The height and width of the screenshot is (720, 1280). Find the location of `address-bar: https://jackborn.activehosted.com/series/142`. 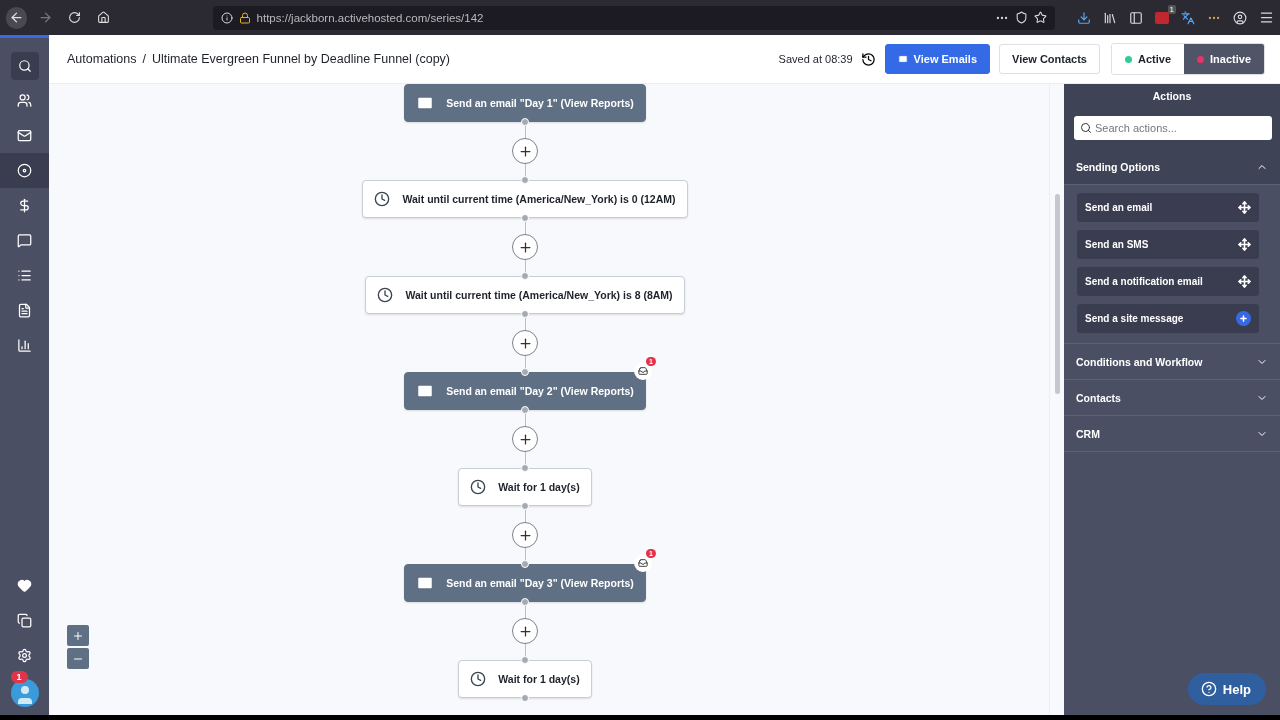

address-bar: https://jackborn.activehosted.com/series/142 is located at coordinates (633, 17).